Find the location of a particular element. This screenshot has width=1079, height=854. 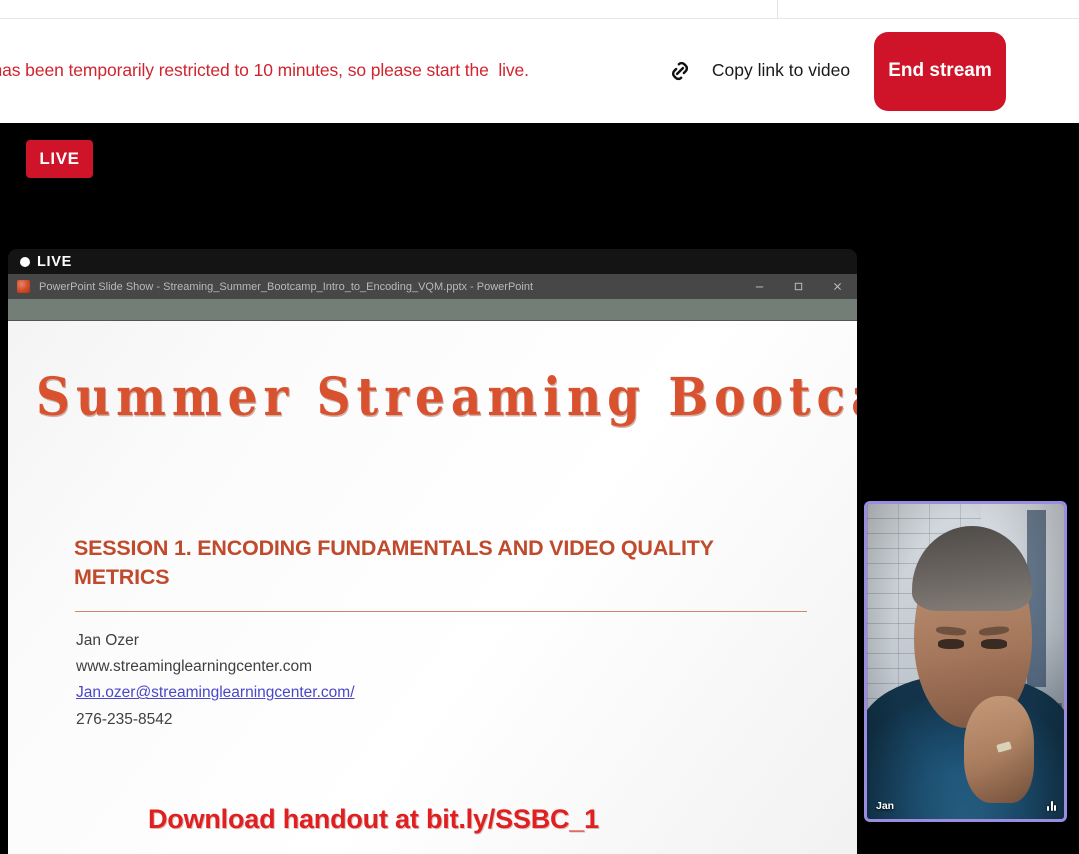

copy-link-to-video-label: Copy link to video is located at coordinates (781, 70).